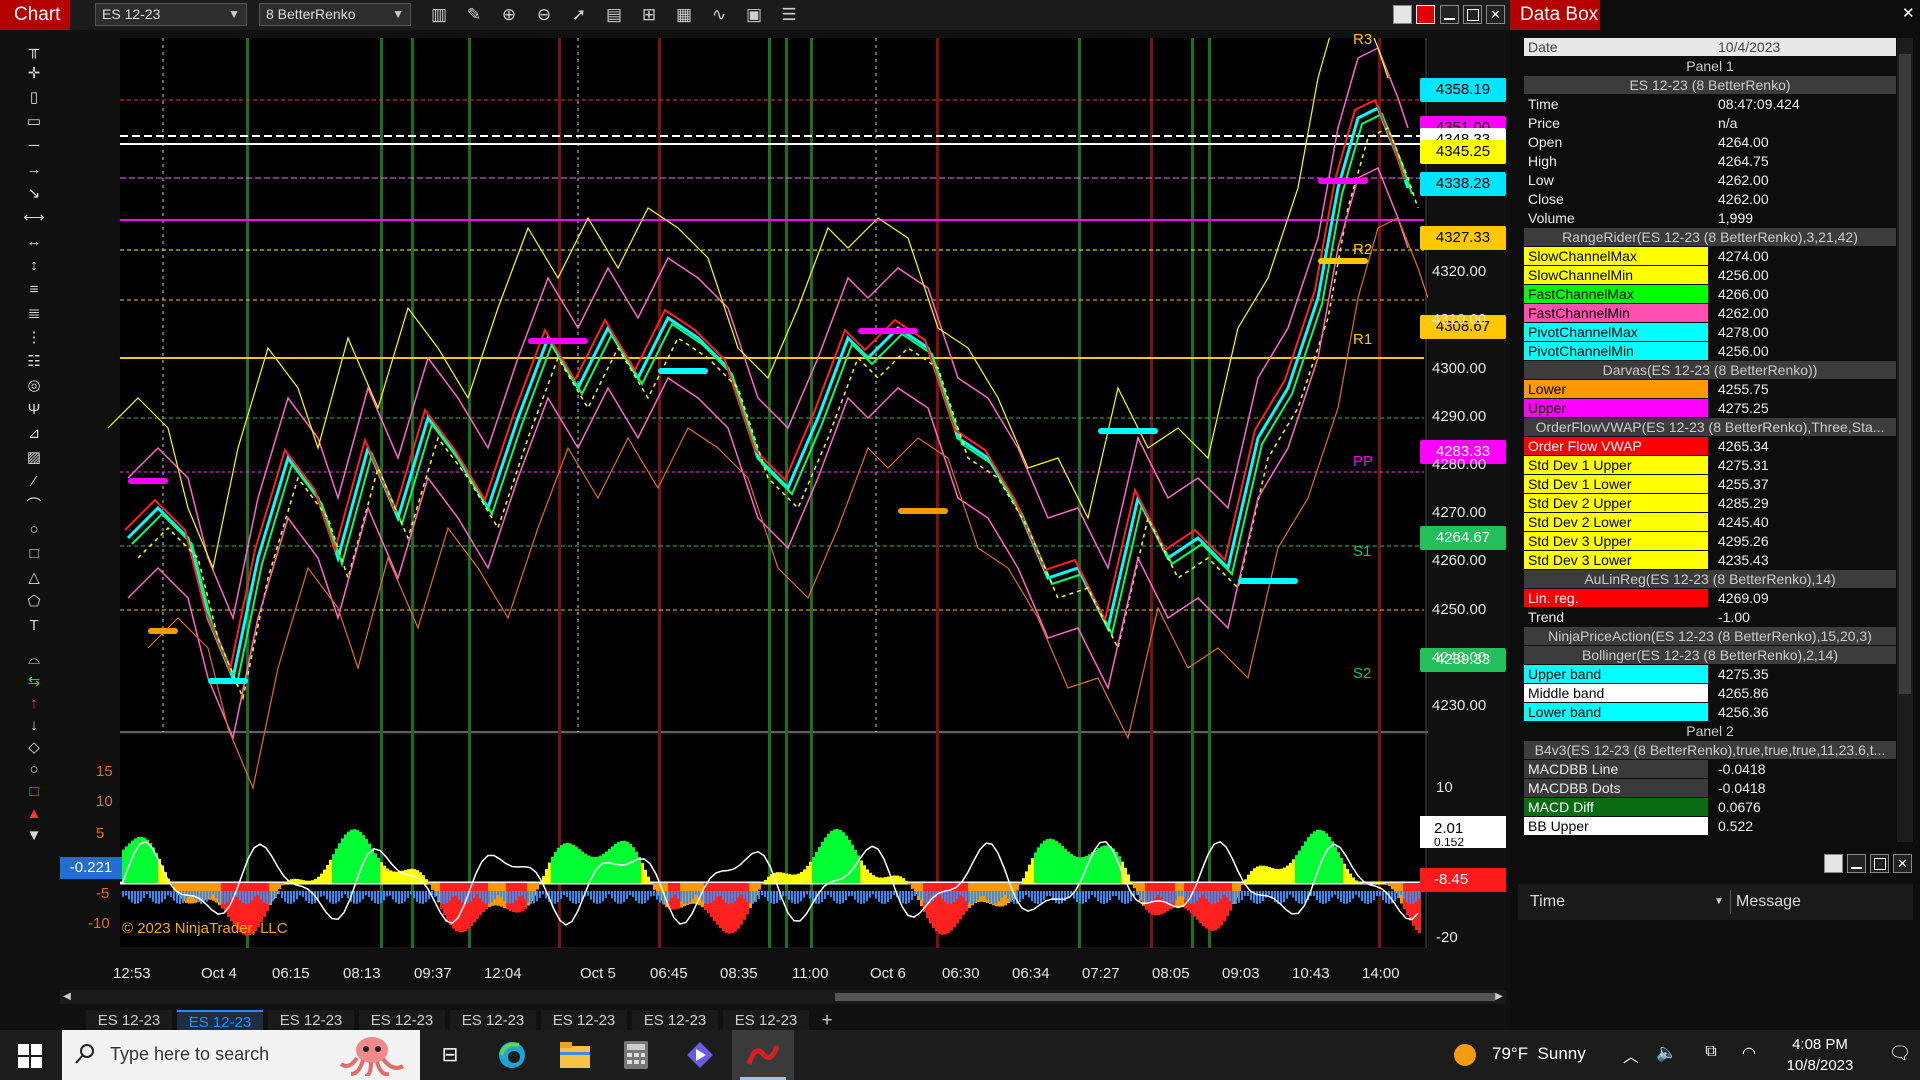 The height and width of the screenshot is (1080, 1920). I want to click on horizontal-line-icon: ↔, so click(34, 242).